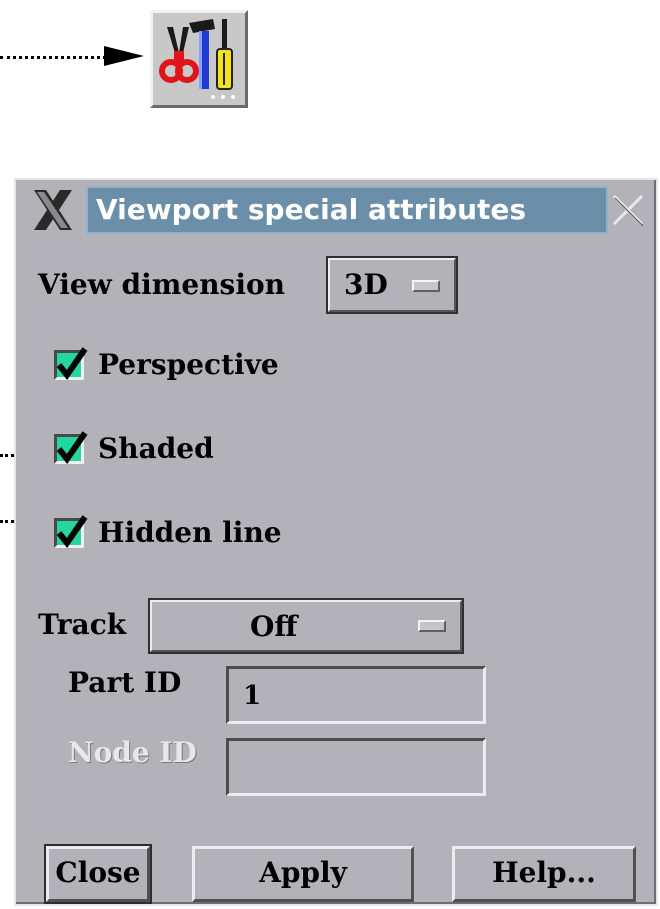 The image size is (660, 909). I want to click on perspective-checkbox, so click(71, 364).